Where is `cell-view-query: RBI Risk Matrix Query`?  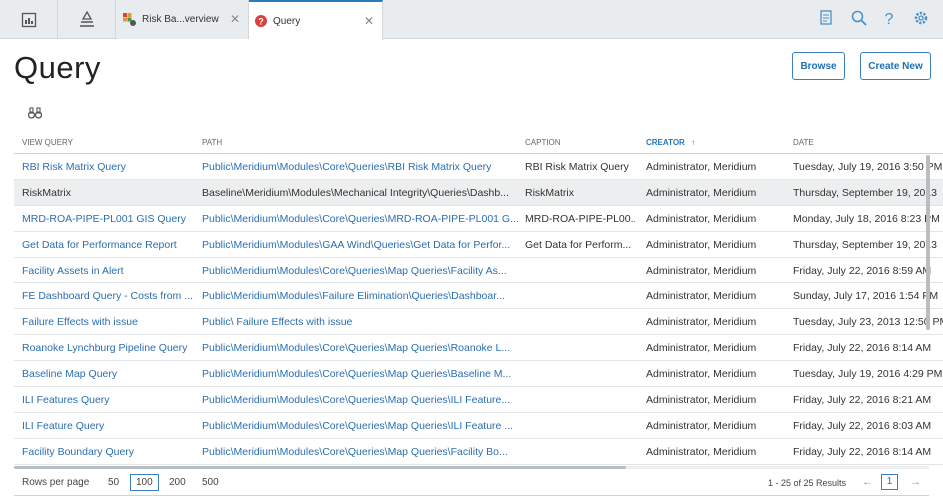 cell-view-query: RBI Risk Matrix Query is located at coordinates (110, 167).